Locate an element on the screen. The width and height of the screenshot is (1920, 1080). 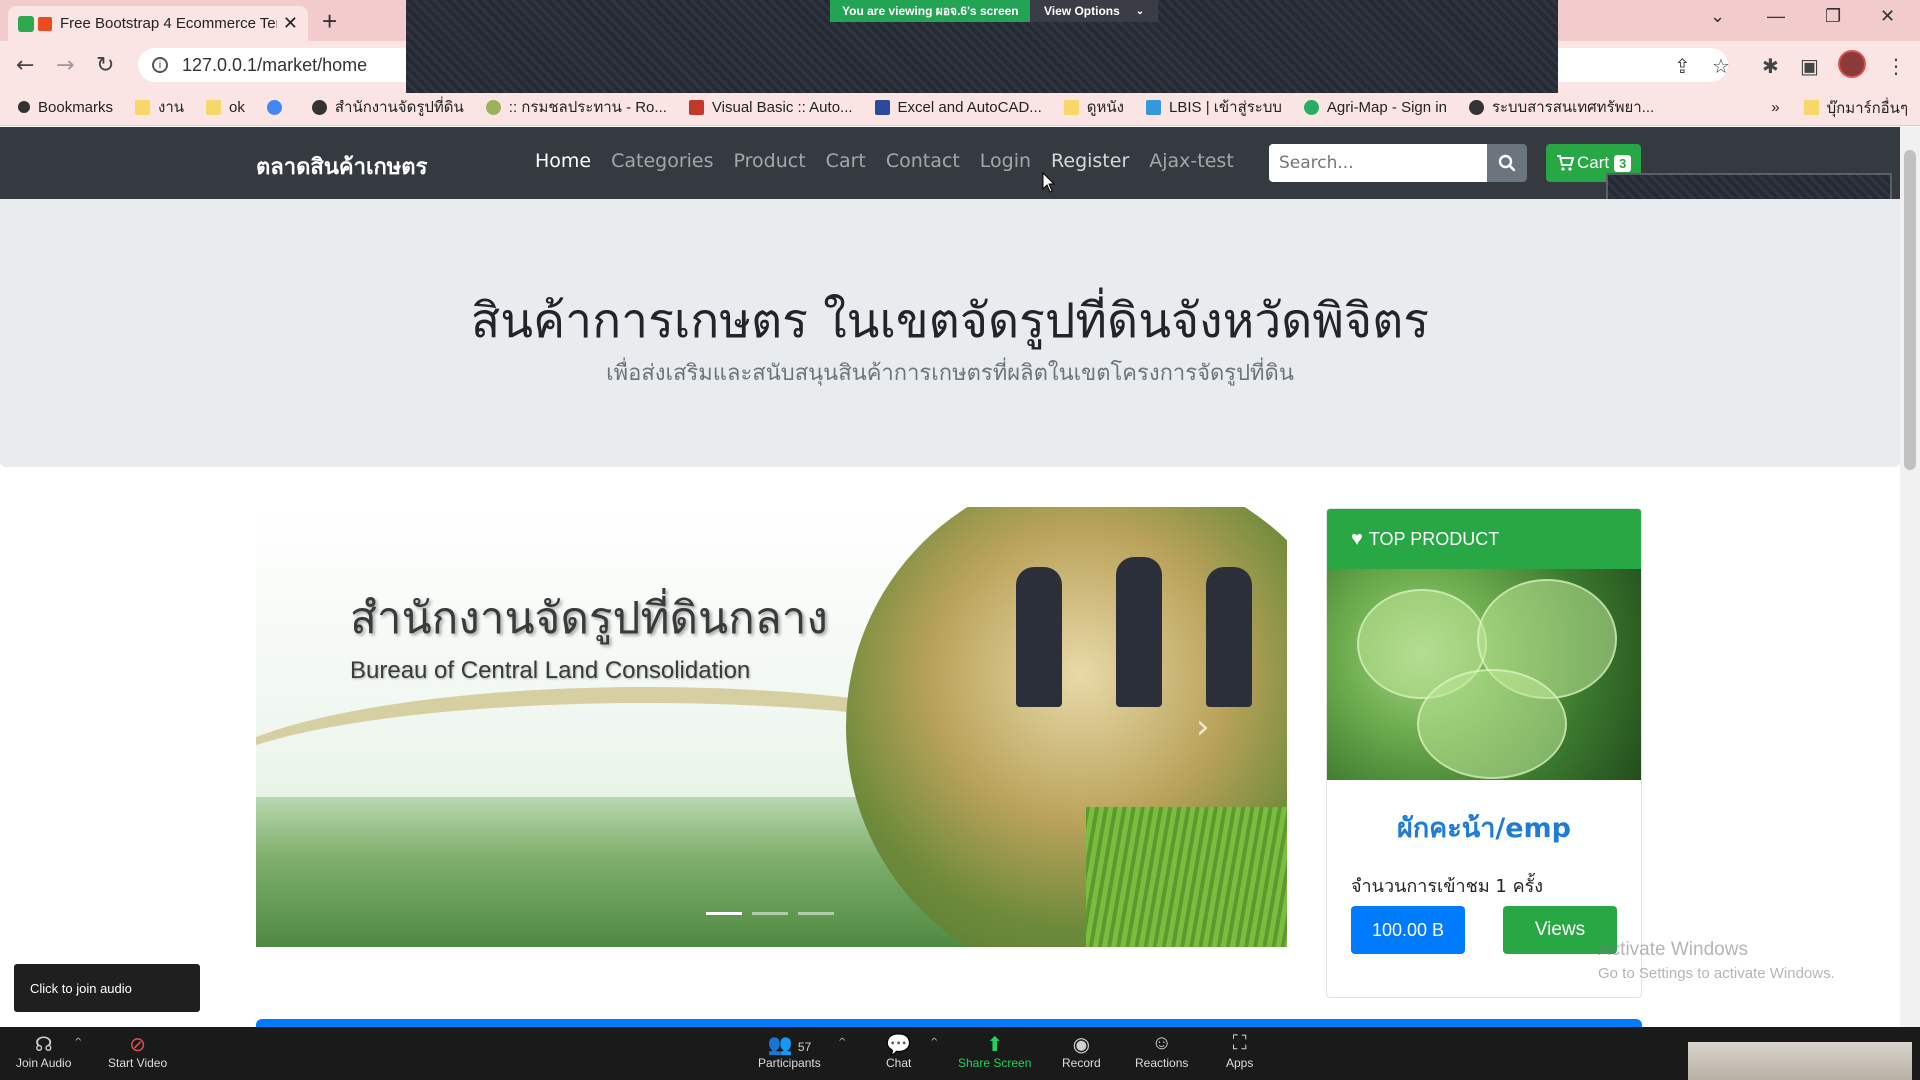
search-icon is located at coordinates (1507, 163).